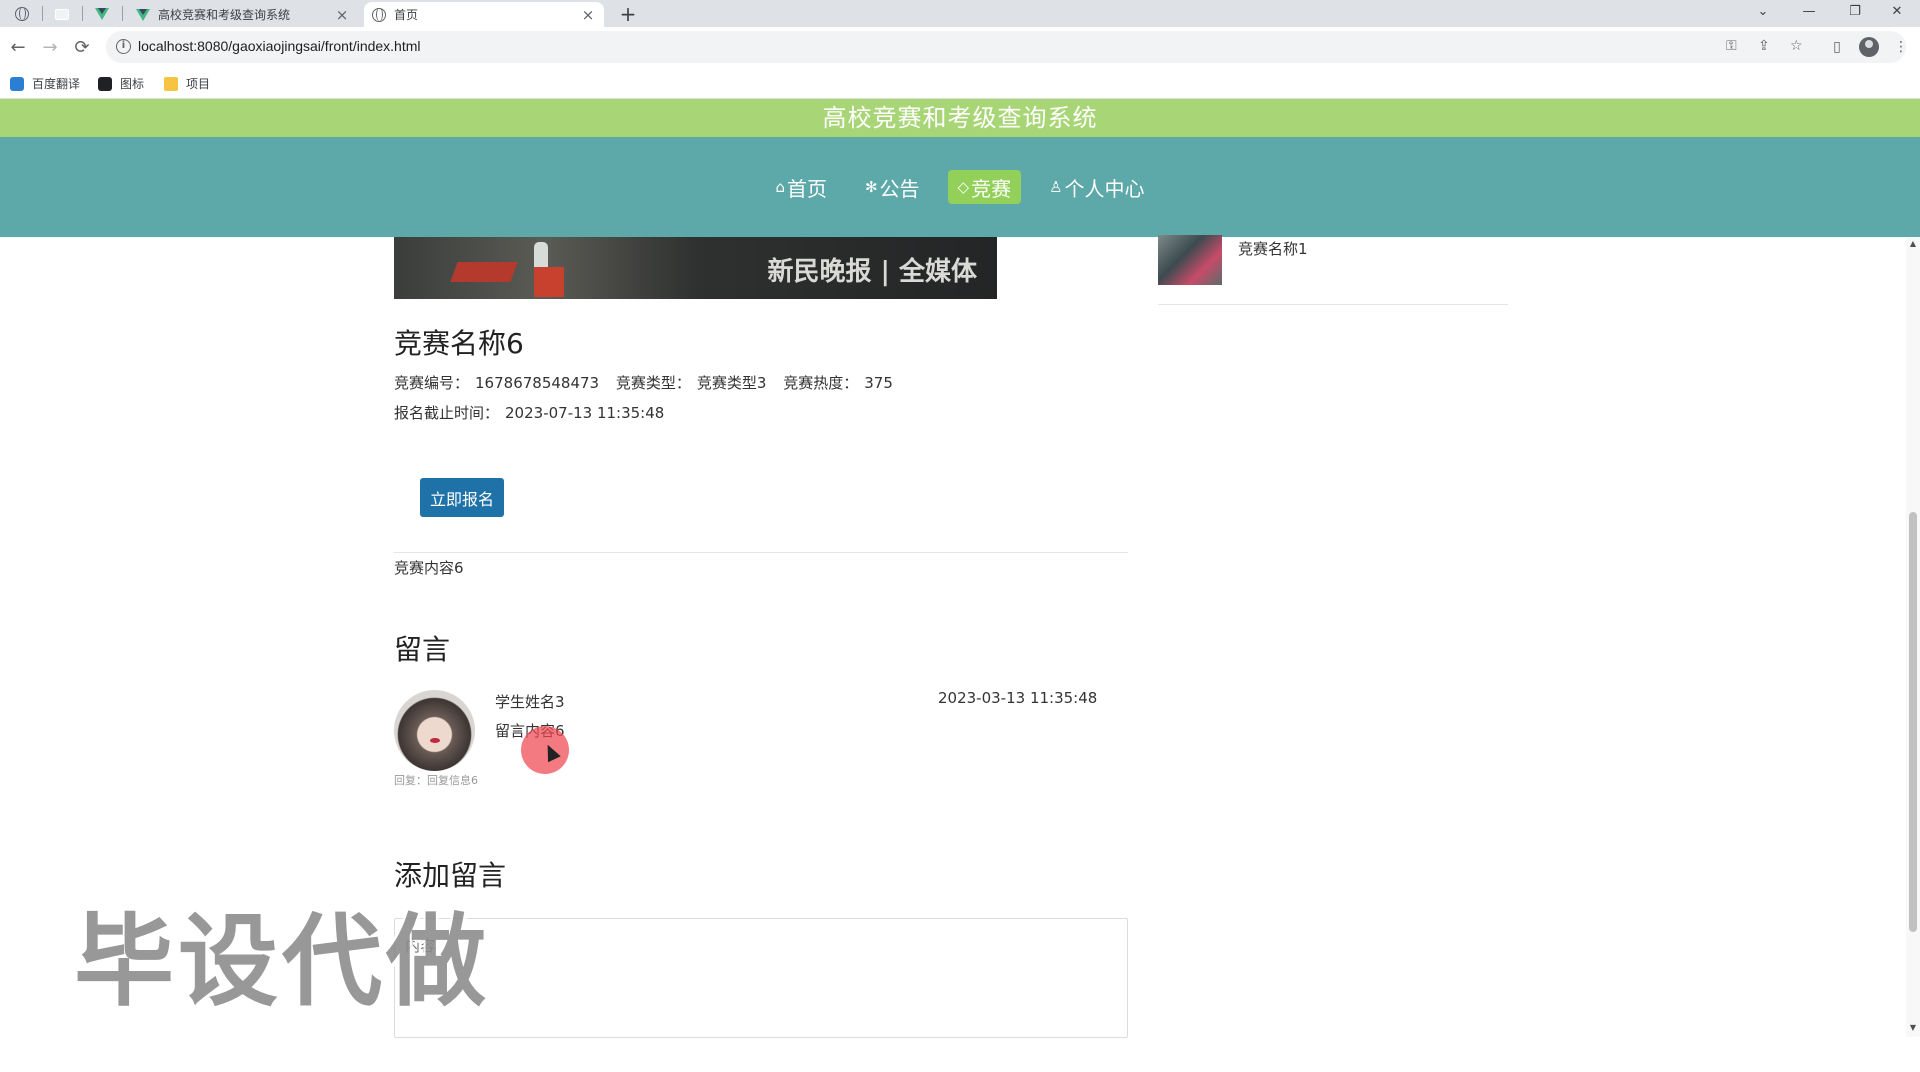 The width and height of the screenshot is (1920, 1072). I want to click on avatar, so click(434, 730).